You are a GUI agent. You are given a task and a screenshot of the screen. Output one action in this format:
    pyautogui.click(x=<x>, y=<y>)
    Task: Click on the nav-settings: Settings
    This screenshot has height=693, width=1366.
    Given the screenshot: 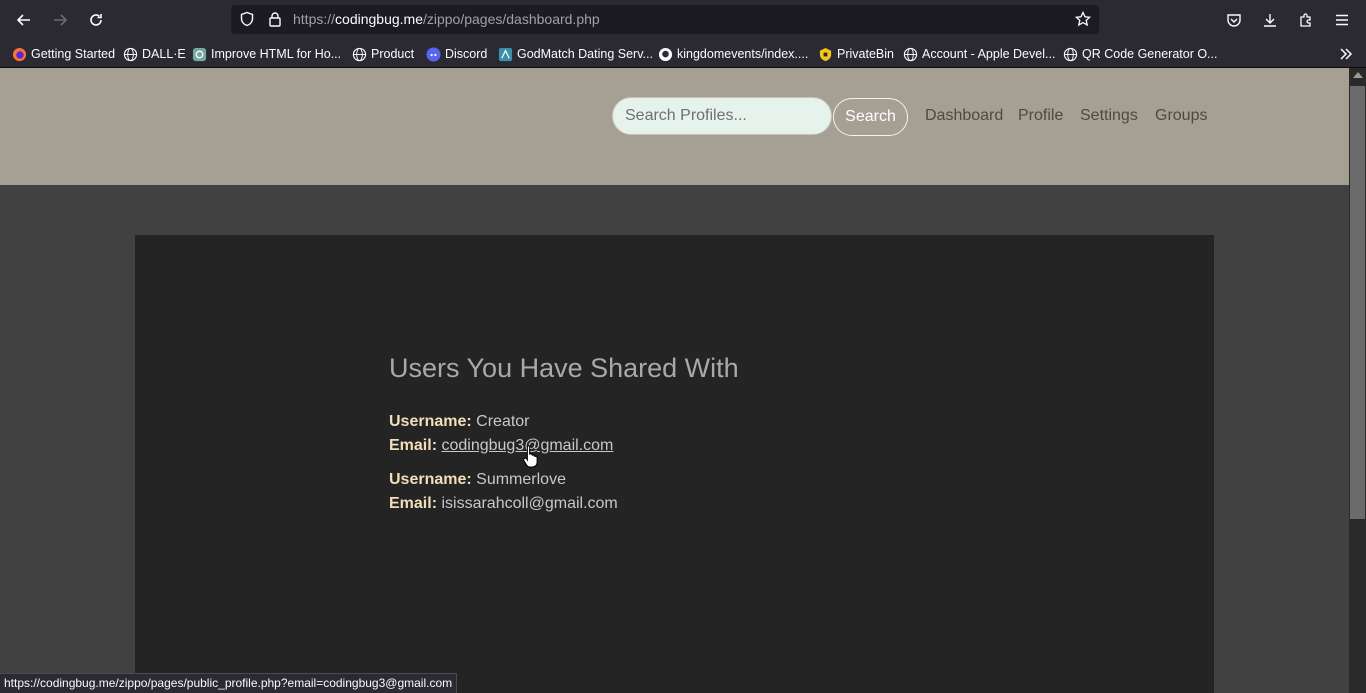 What is the action you would take?
    pyautogui.click(x=1109, y=116)
    